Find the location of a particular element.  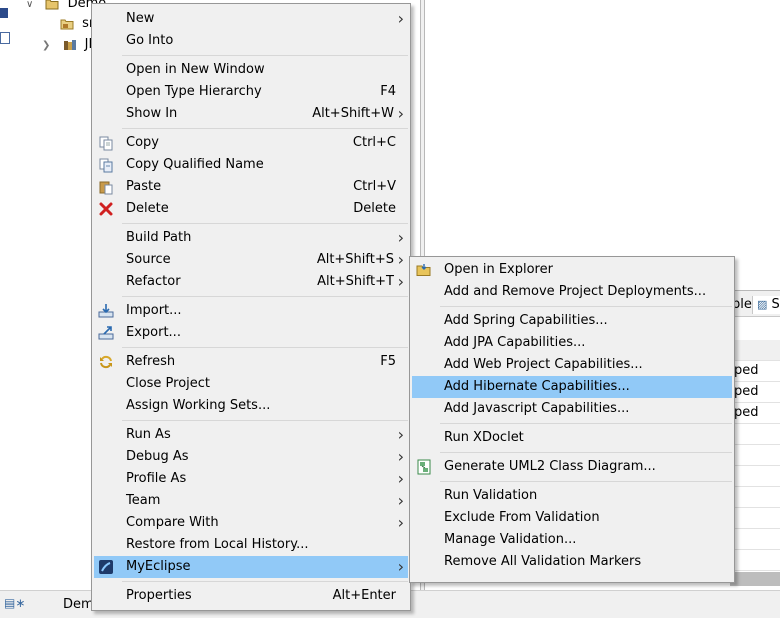

menu-item-remove-all-validation-markers: Remove All Validation Markers is located at coordinates (572, 562).